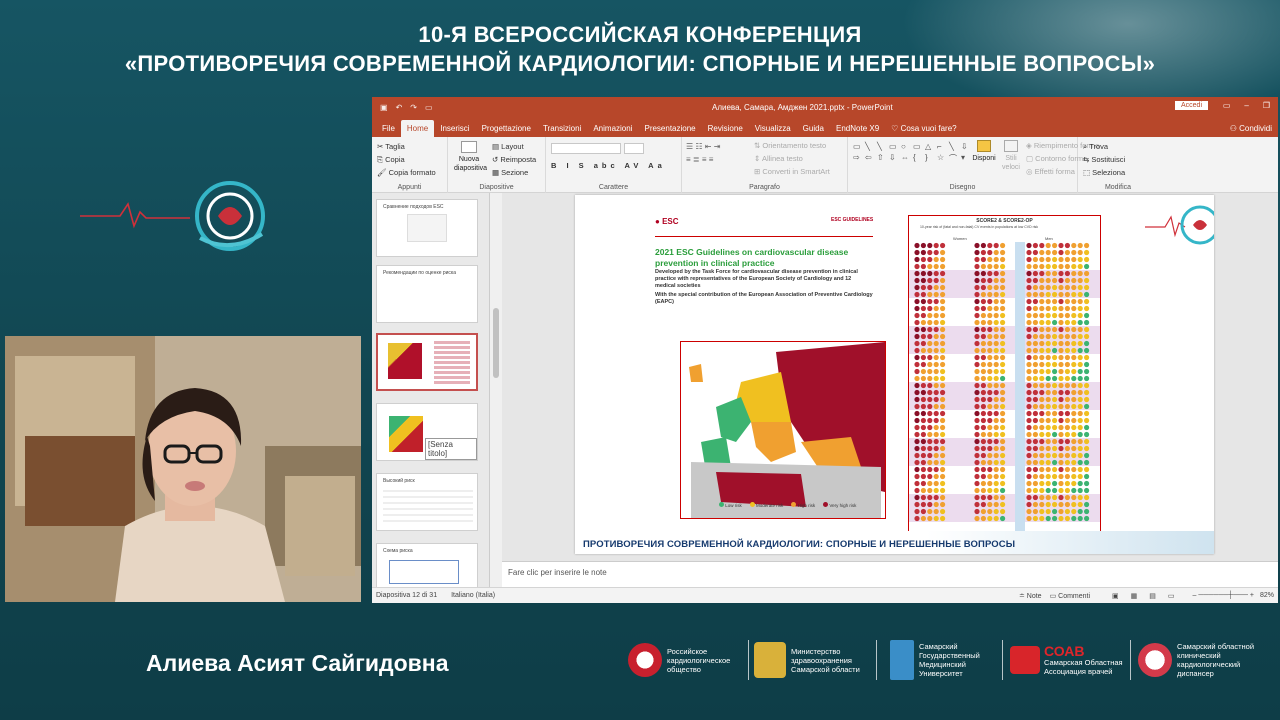 The height and width of the screenshot is (720, 1280). I want to click on font-group: B I S abc AV Aa Carattere, so click(614, 165).